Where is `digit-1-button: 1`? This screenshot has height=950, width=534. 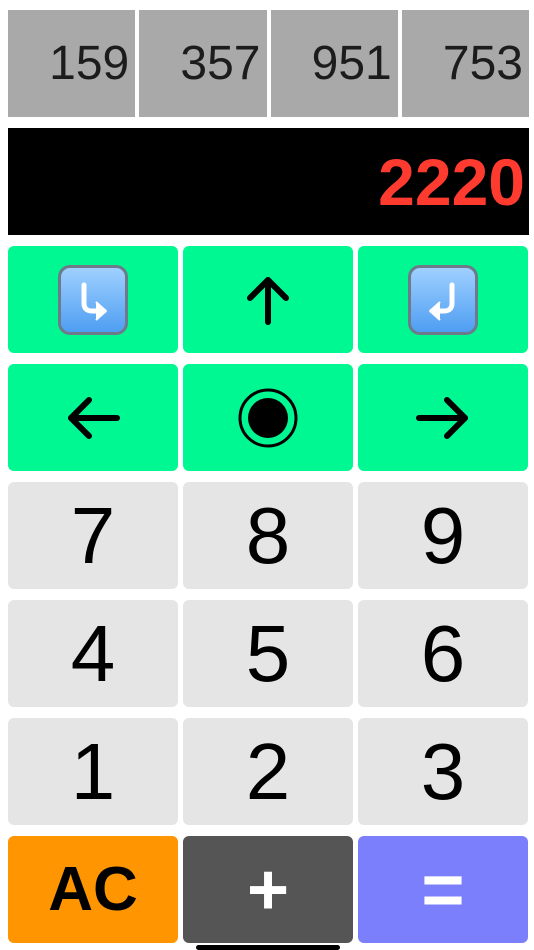
digit-1-button: 1 is located at coordinates (93, 771).